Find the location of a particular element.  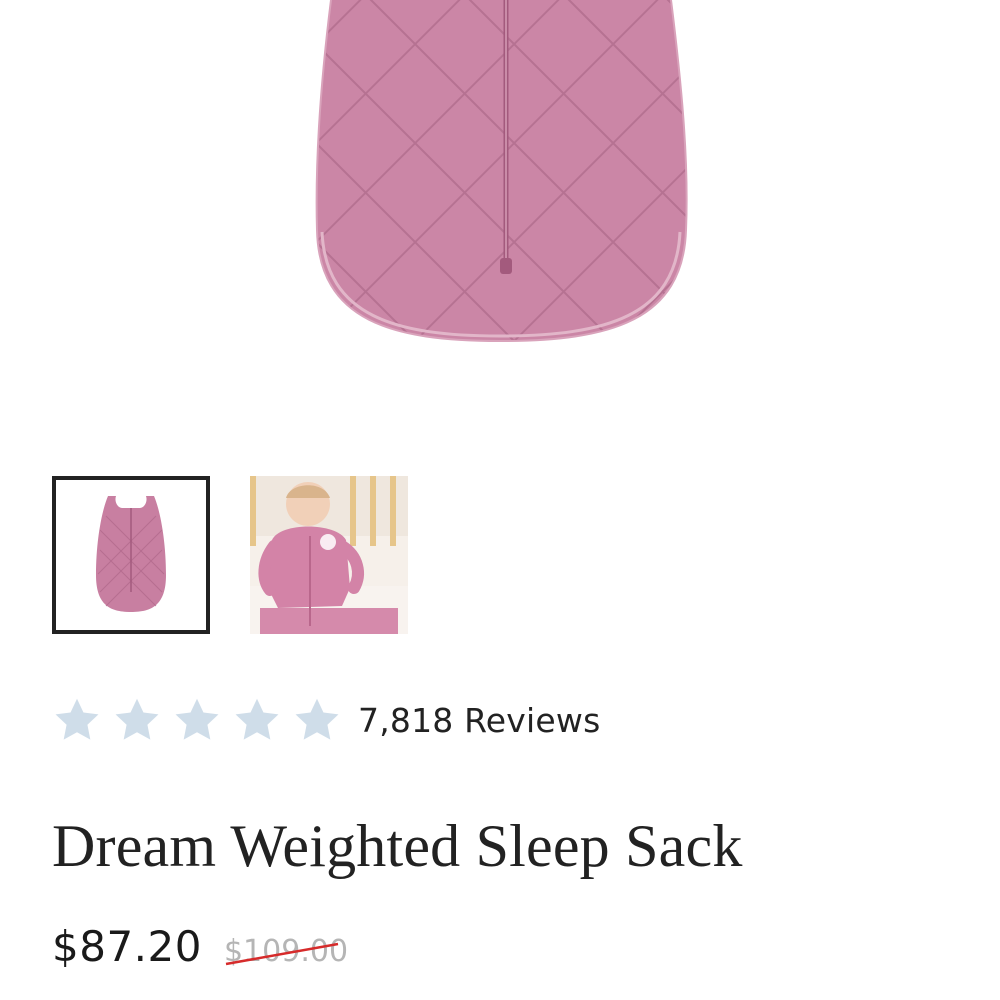

price-row: $87.20 $109.00 is located at coordinates (200, 946).